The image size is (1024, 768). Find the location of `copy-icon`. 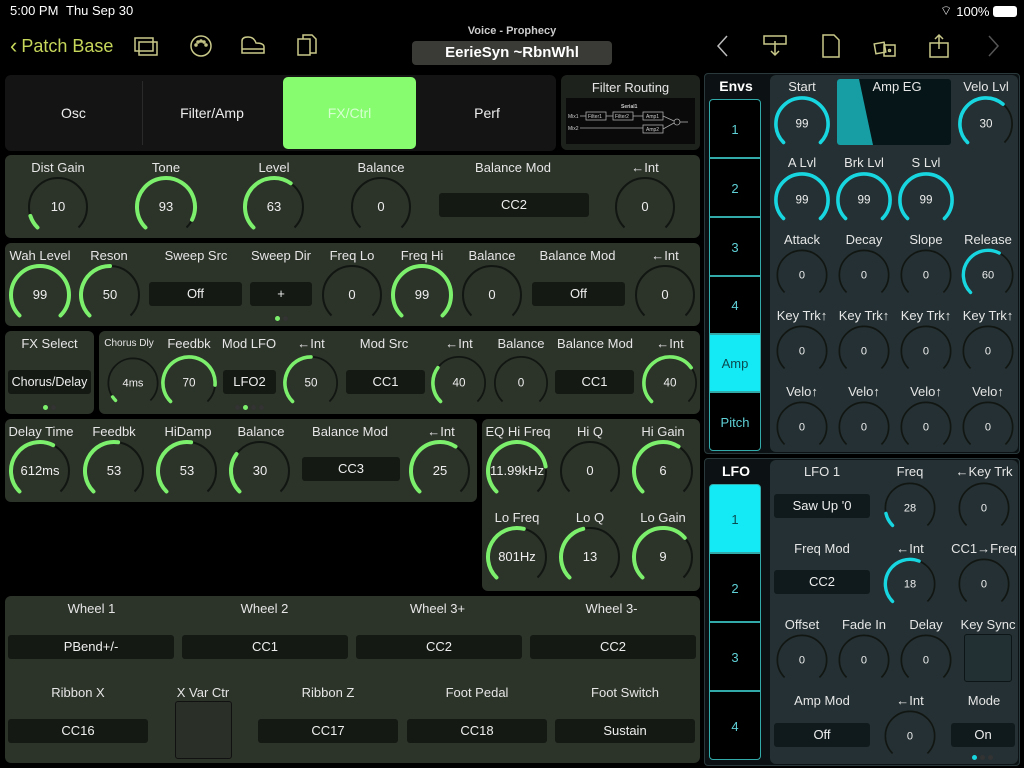

copy-icon is located at coordinates (307, 46).